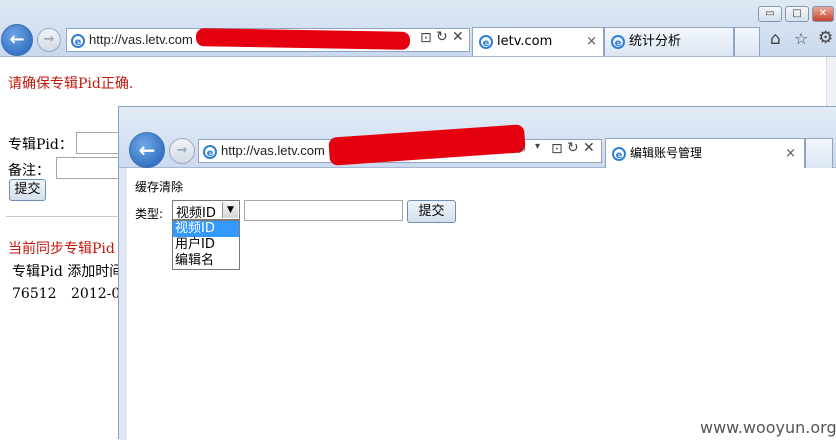 The height and width of the screenshot is (440, 836). I want to click on watermark: www.wooyun.org, so click(768, 427).